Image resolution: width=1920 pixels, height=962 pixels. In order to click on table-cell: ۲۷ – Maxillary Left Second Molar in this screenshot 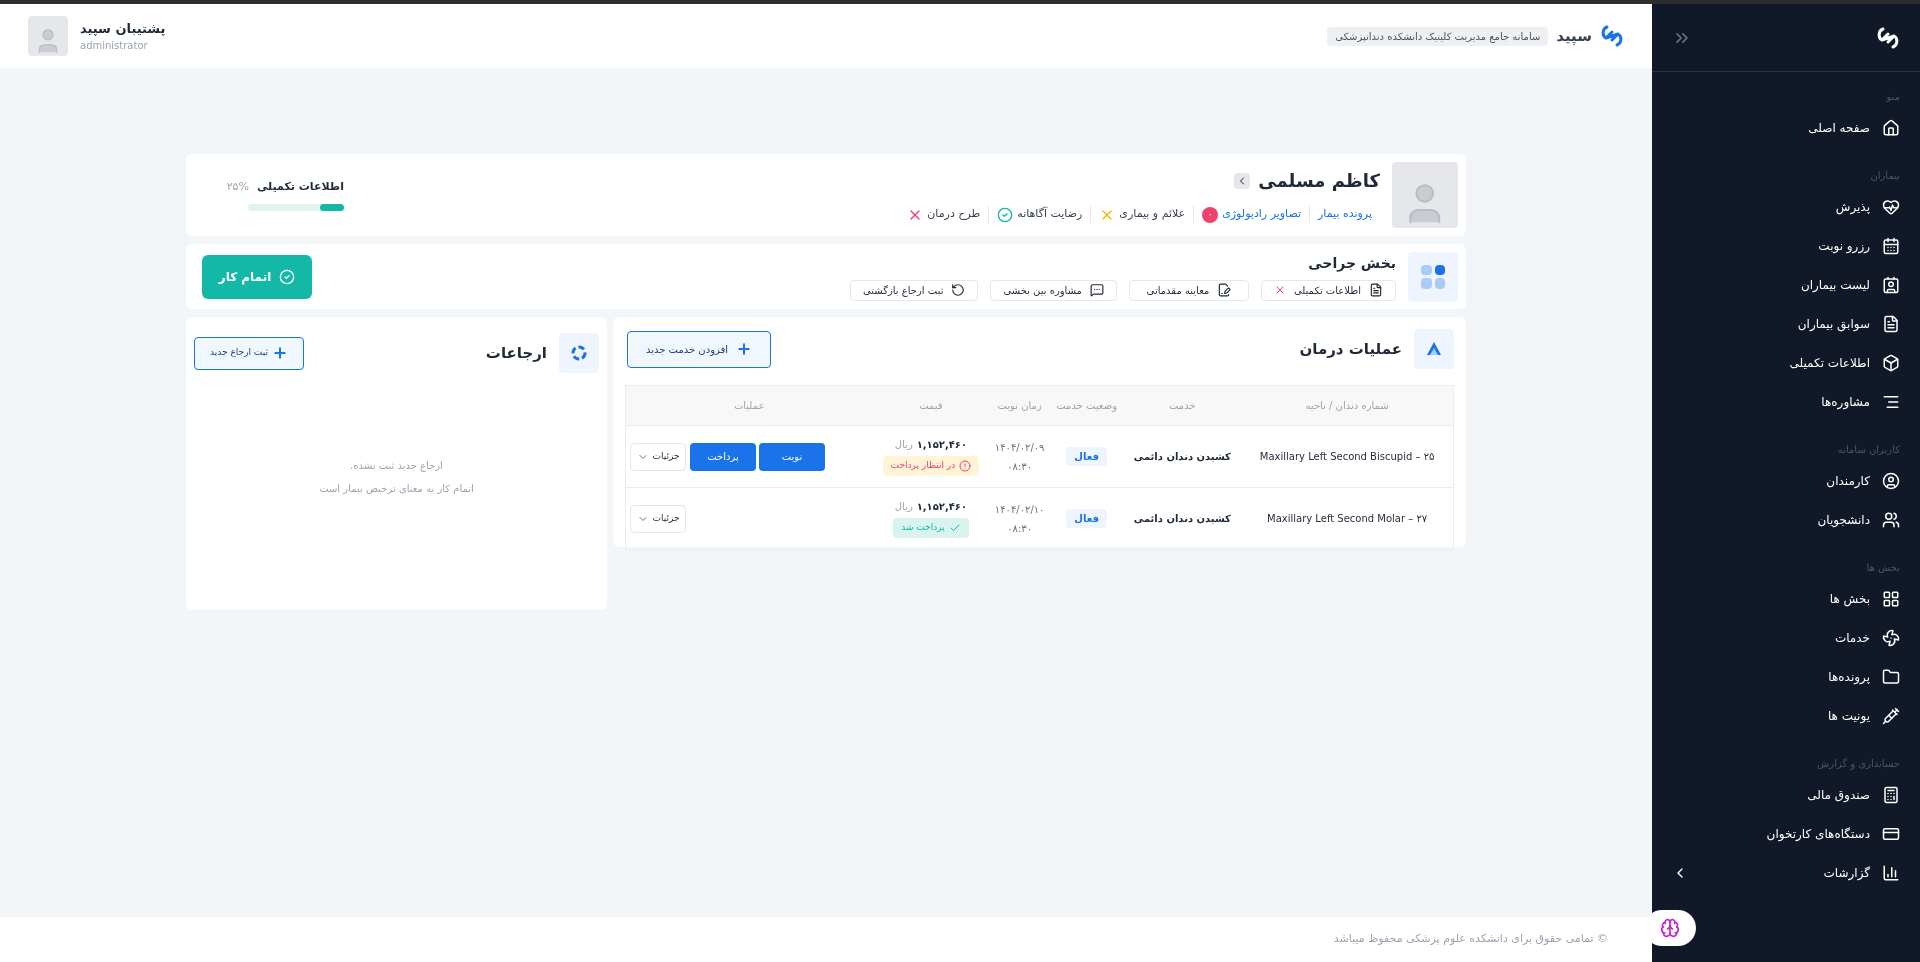, I will do `click(1347, 518)`.